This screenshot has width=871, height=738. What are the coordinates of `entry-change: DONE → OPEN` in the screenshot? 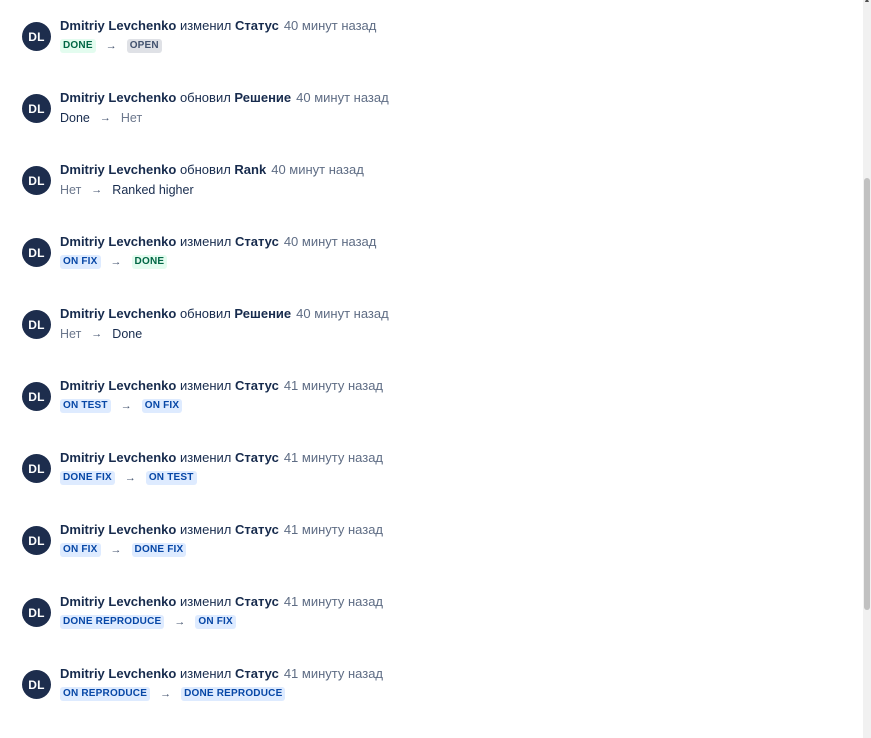 It's located at (111, 46).